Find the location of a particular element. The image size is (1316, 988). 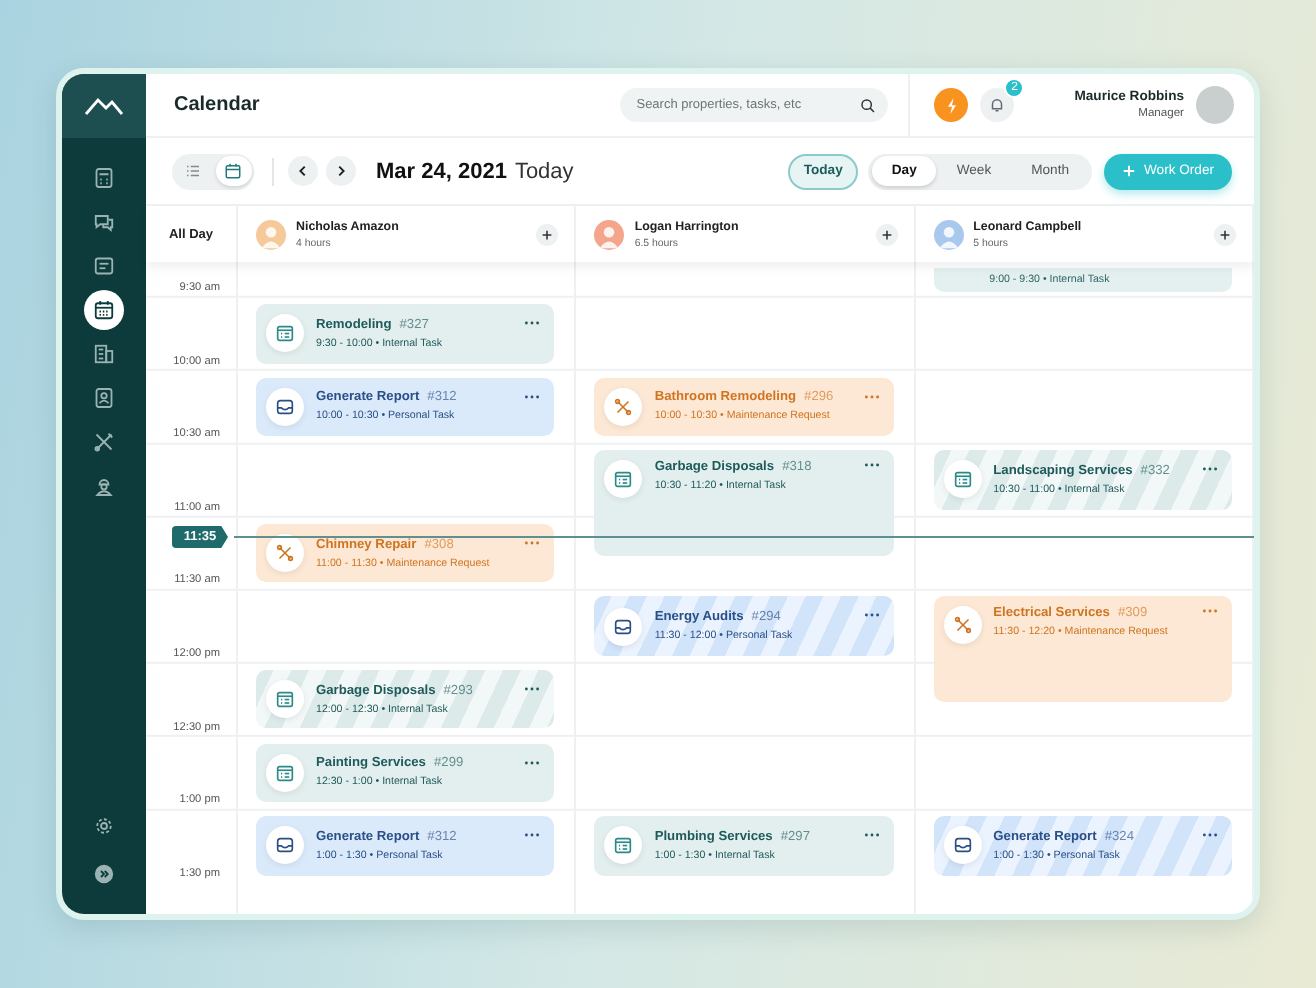

previous-button is located at coordinates (303, 171).